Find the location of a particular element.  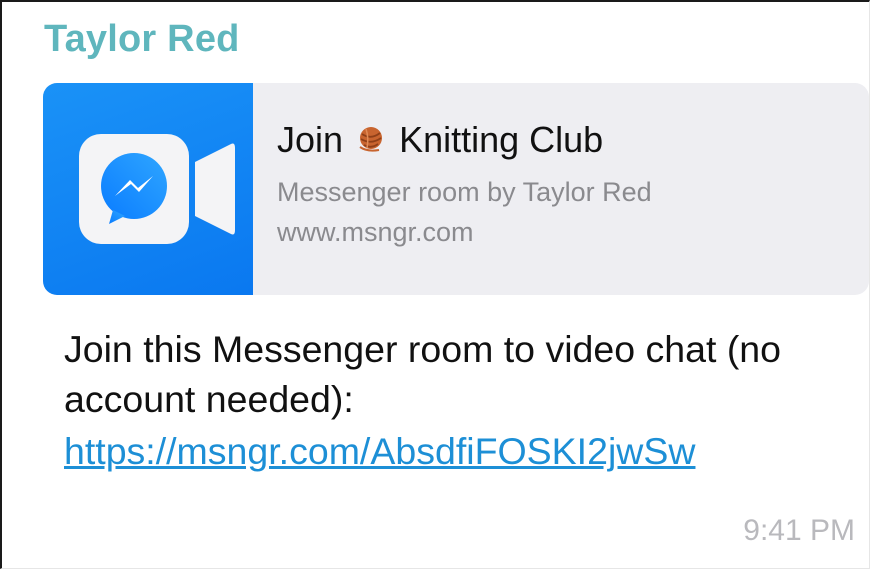

title-suffix: Knitting Club is located at coordinates (501, 139).